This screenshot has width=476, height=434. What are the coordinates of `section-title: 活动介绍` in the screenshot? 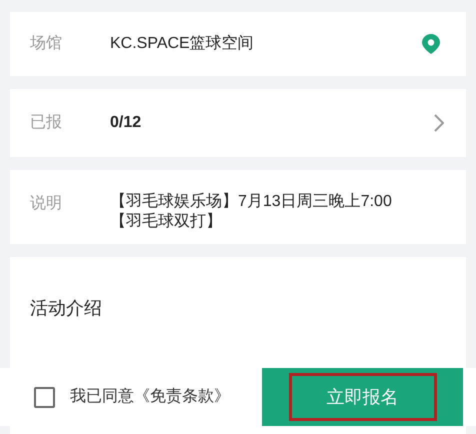 It's located at (66, 308).